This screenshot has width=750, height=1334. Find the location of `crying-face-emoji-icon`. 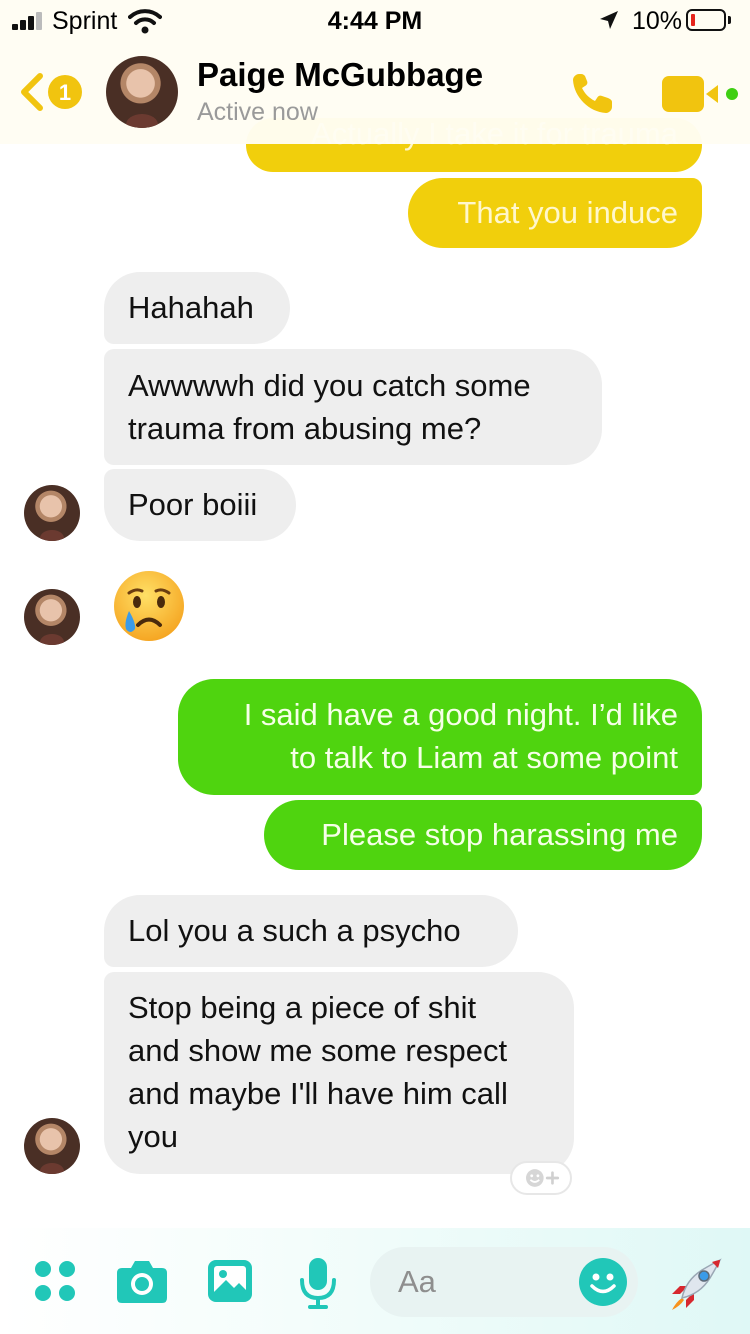

crying-face-emoji-icon is located at coordinates (149, 606).